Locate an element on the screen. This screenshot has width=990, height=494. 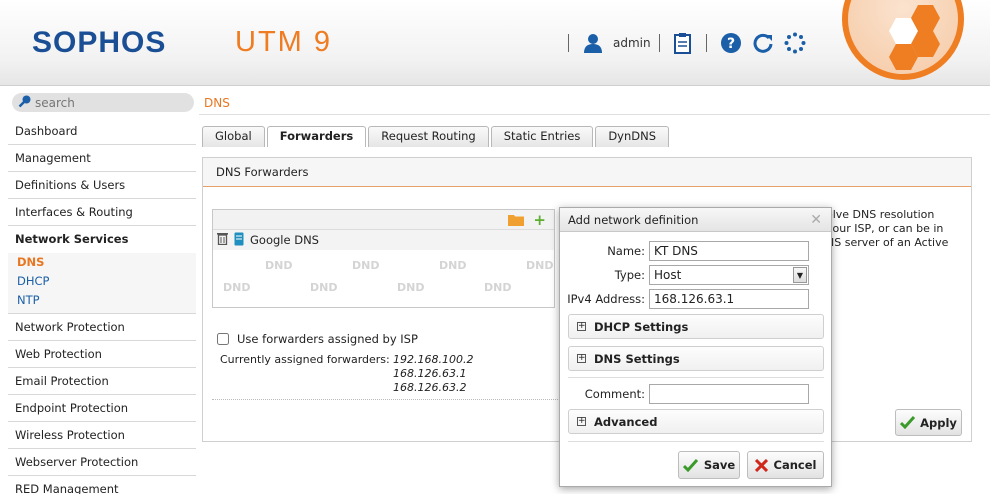
sidebar-item-wireless-protection: Wireless Protection is located at coordinates (102, 435).